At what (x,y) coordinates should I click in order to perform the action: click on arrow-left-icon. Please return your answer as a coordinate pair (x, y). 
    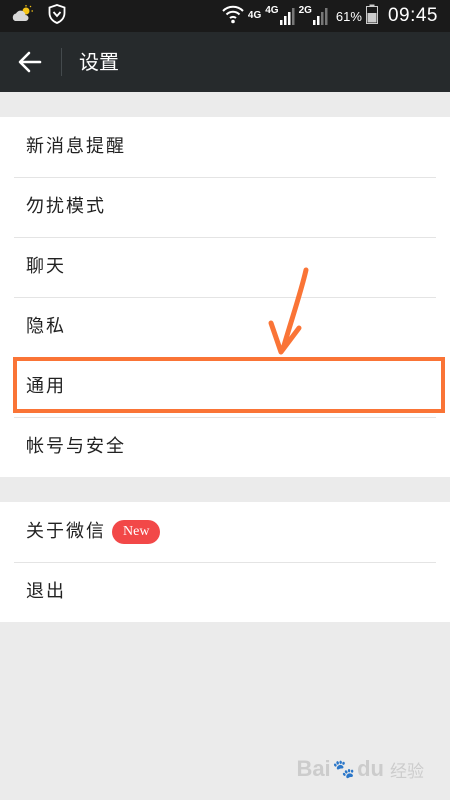
    Looking at the image, I should click on (30, 62).